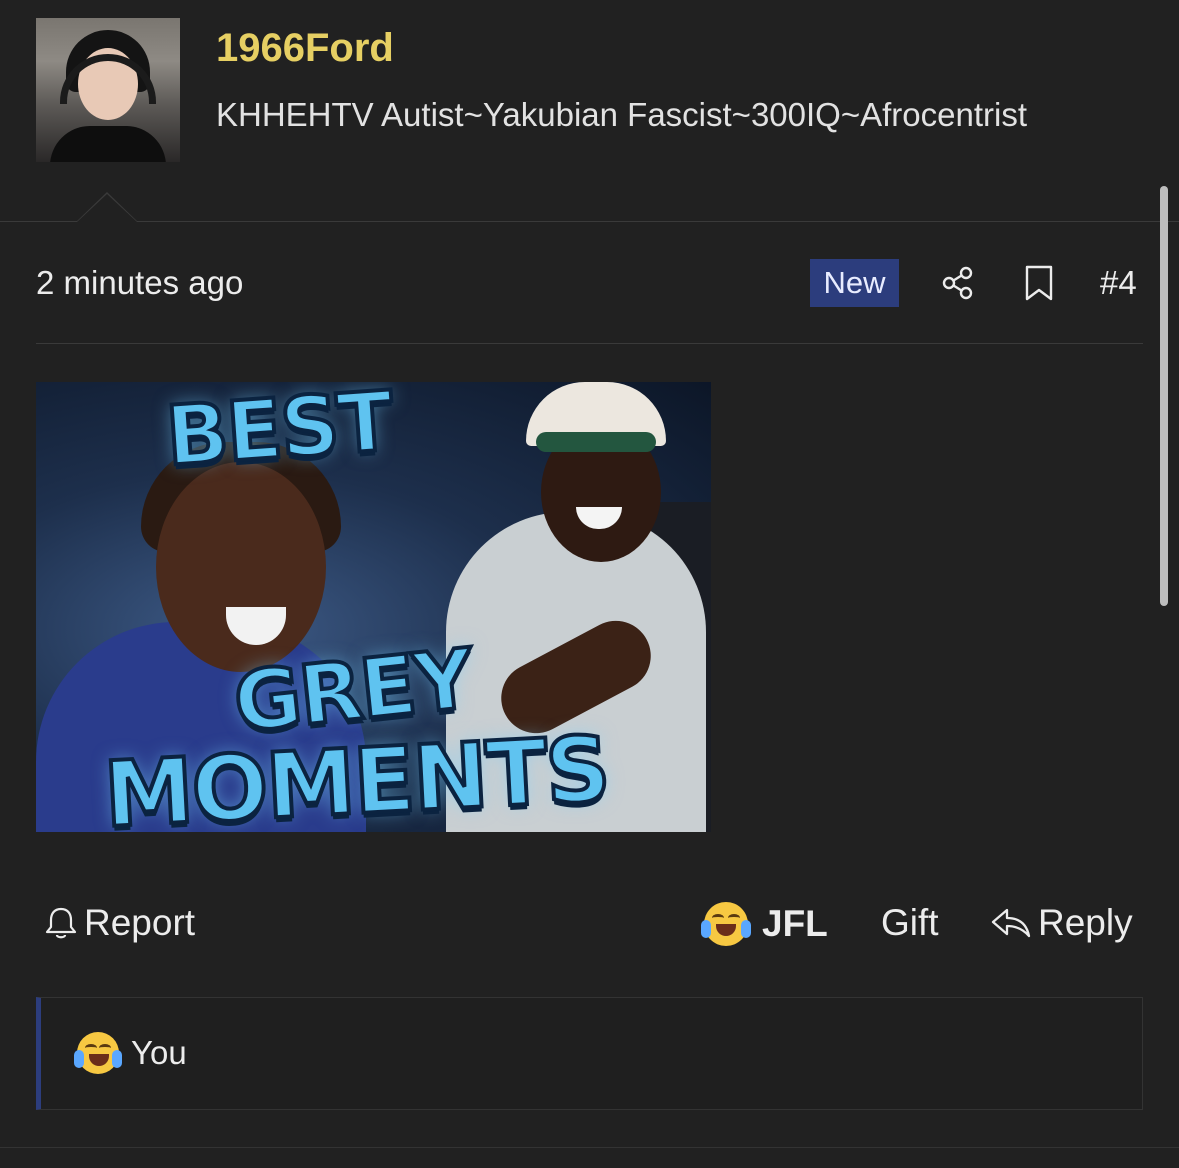 The image size is (1179, 1168). Describe the element at coordinates (305, 48) in the screenshot. I see `username: 1966Ford` at that location.